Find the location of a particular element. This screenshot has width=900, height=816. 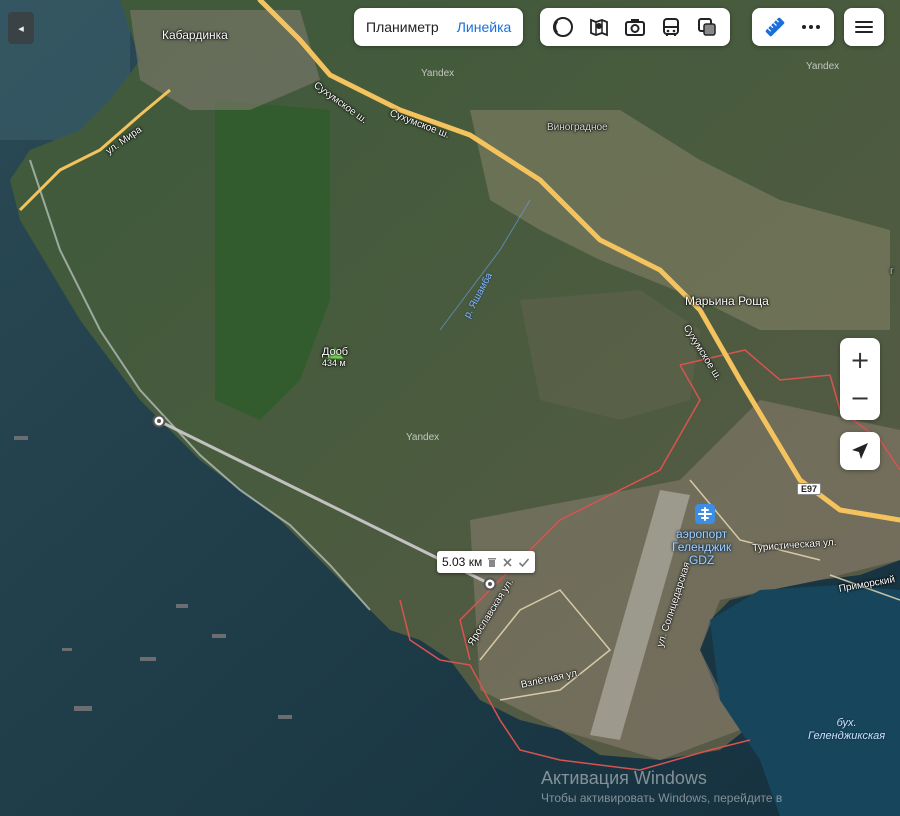

transit-bus-icon is located at coordinates (671, 27).